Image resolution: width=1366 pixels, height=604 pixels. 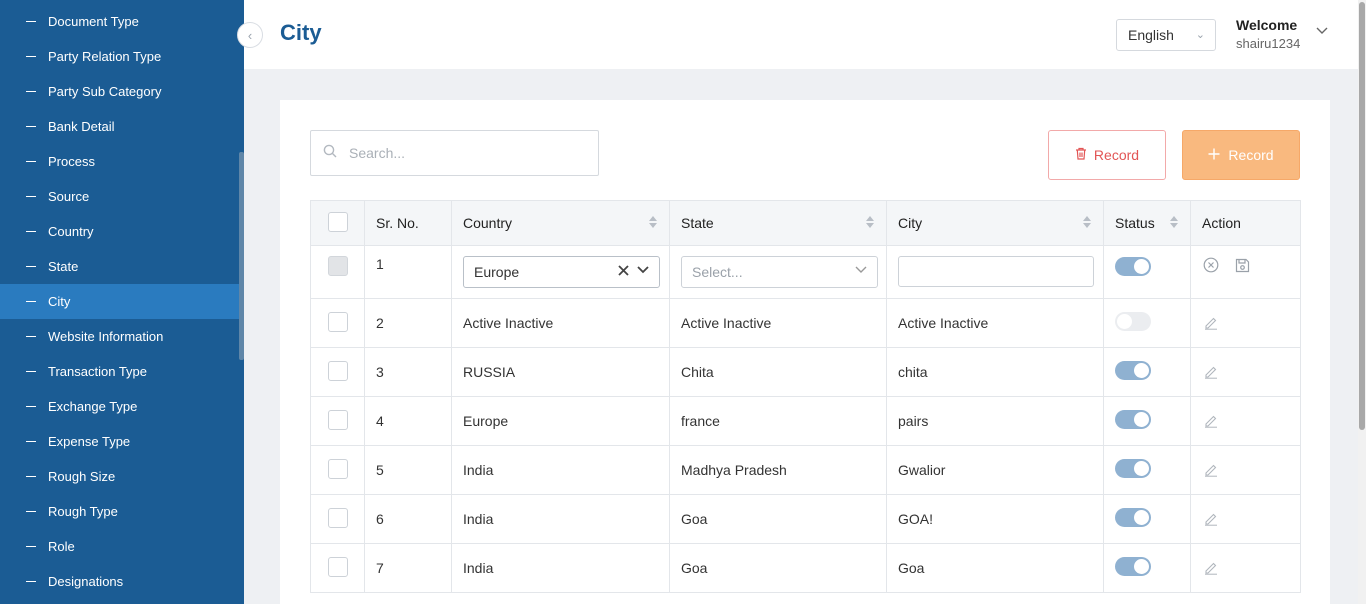 I want to click on sidebar-item-rough-size: Rough Size, so click(x=122, y=476).